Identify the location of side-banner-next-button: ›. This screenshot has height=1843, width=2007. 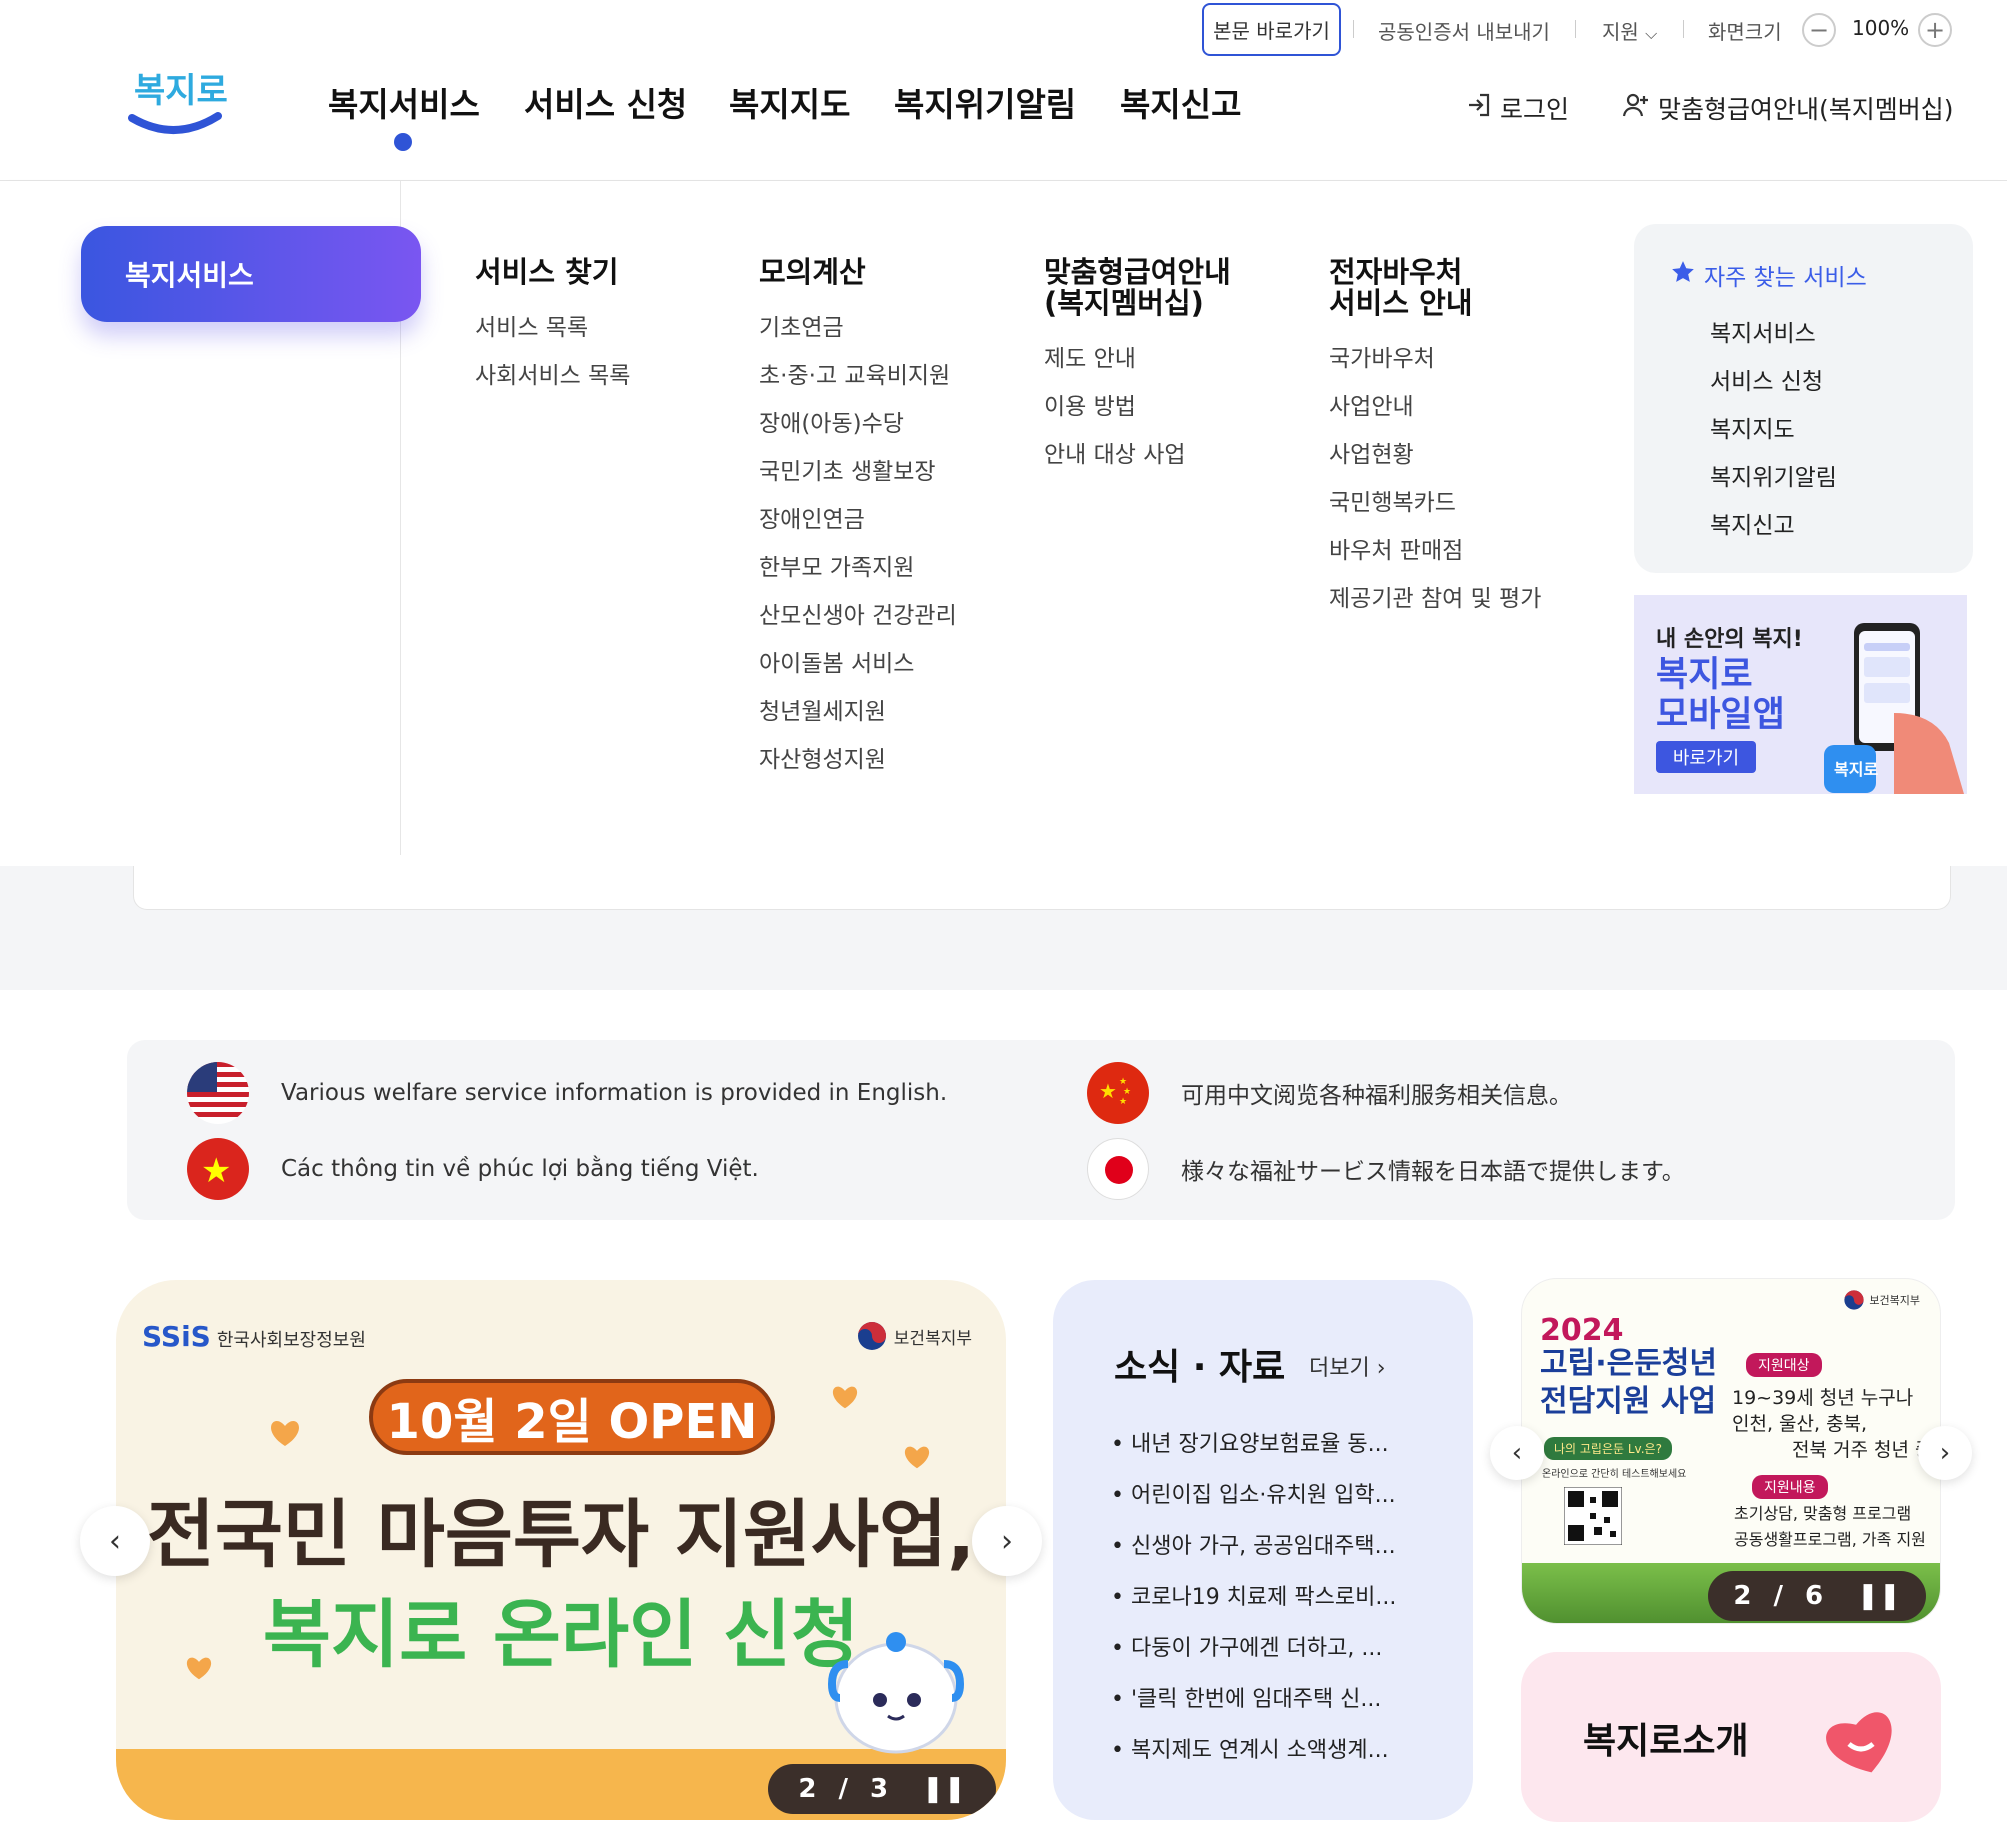
(1945, 1453).